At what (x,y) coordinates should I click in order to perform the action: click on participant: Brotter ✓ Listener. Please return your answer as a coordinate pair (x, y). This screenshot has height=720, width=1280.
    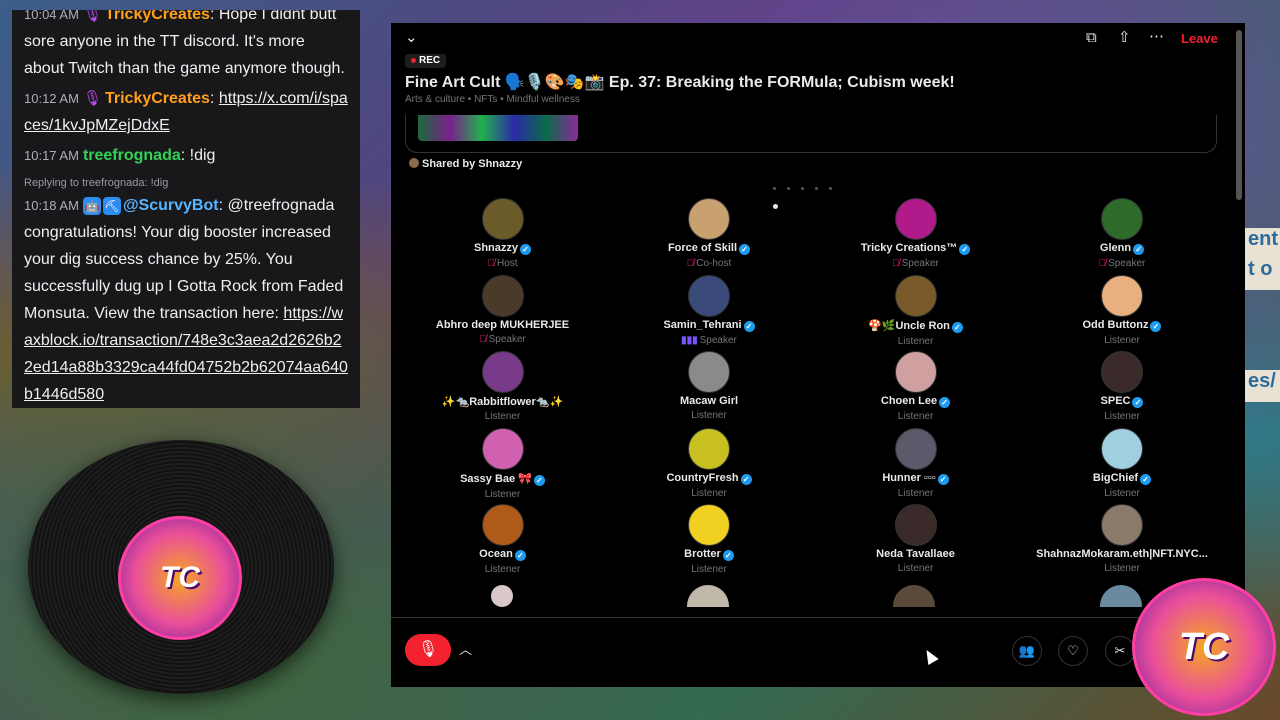
    Looking at the image, I should click on (709, 539).